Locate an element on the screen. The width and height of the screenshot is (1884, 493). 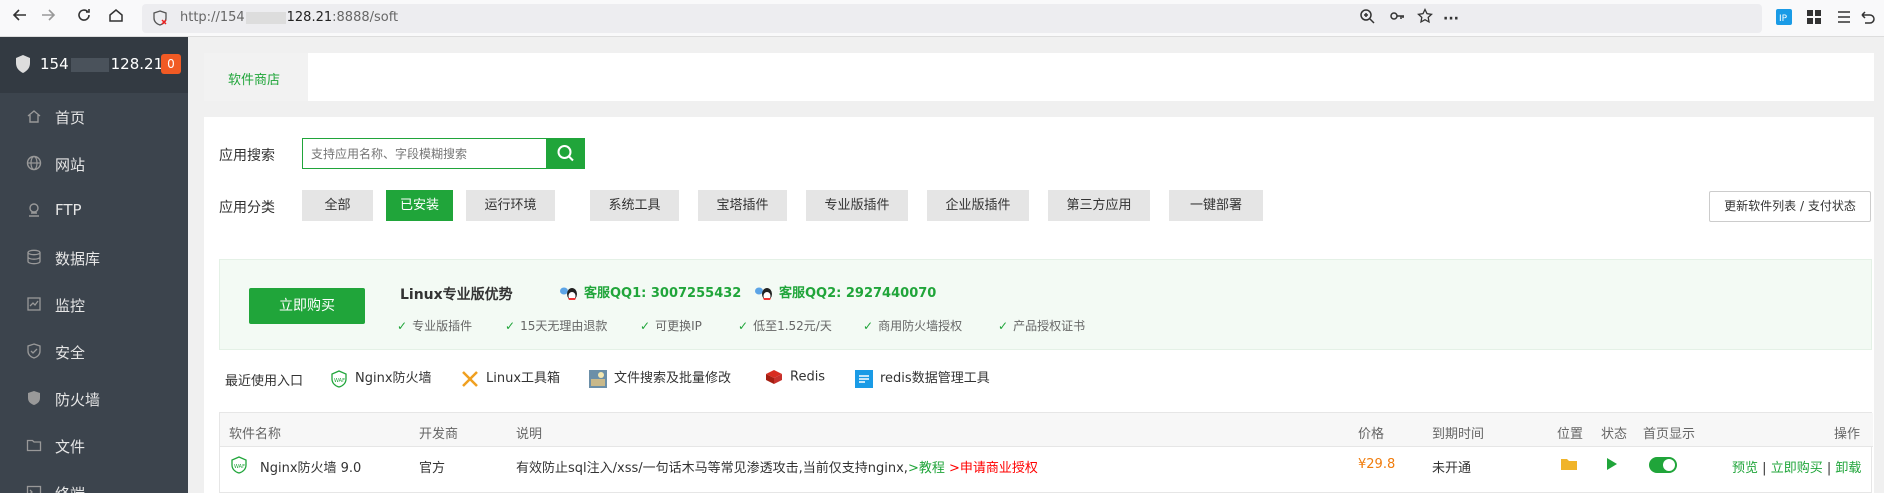
recent-file-search: 文件搜索及批量修改 is located at coordinates (659, 378).